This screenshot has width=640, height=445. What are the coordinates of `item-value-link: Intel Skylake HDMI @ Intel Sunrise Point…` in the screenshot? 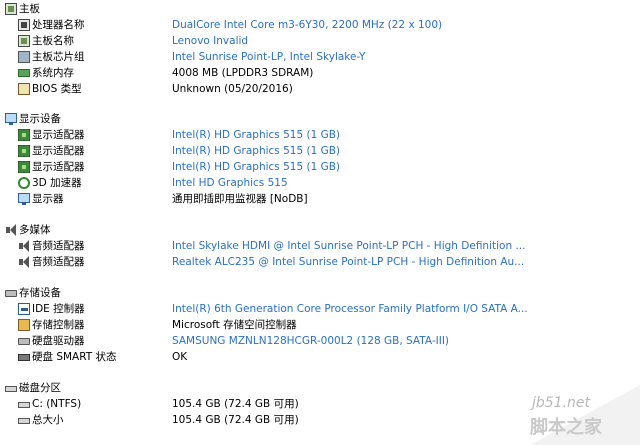 It's located at (348, 246).